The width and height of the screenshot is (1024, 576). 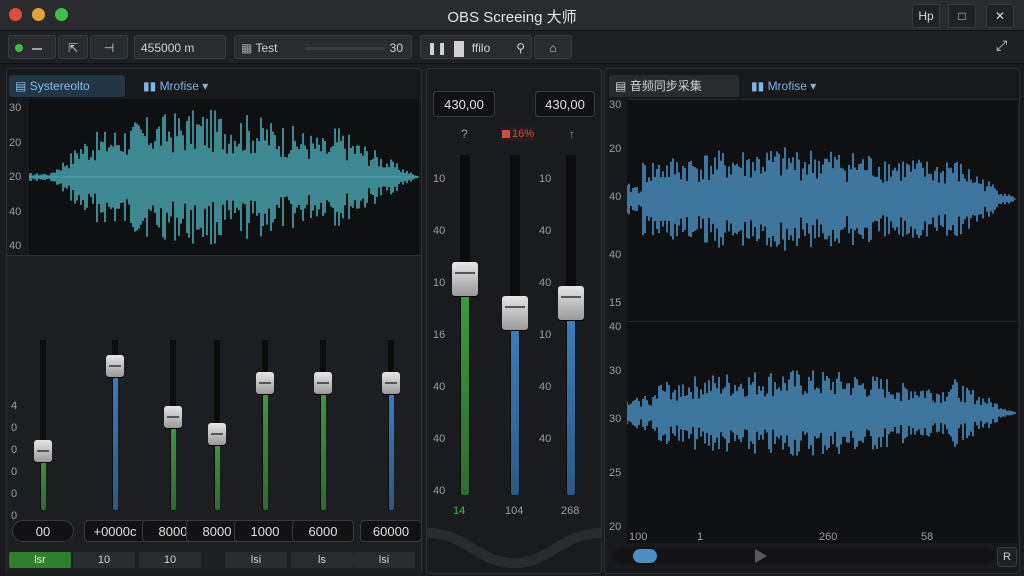 I want to click on left-axis-label: 40, so click(x=15, y=246).